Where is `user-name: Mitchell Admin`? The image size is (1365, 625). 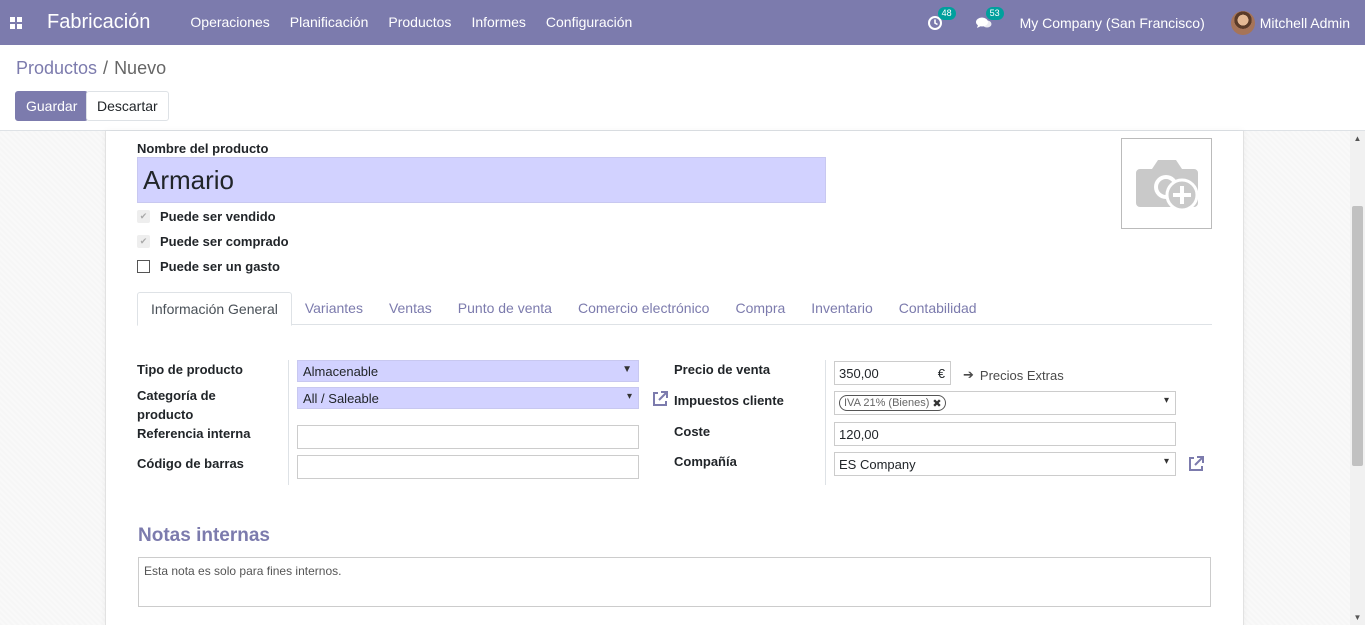 user-name: Mitchell Admin is located at coordinates (1304, 22).